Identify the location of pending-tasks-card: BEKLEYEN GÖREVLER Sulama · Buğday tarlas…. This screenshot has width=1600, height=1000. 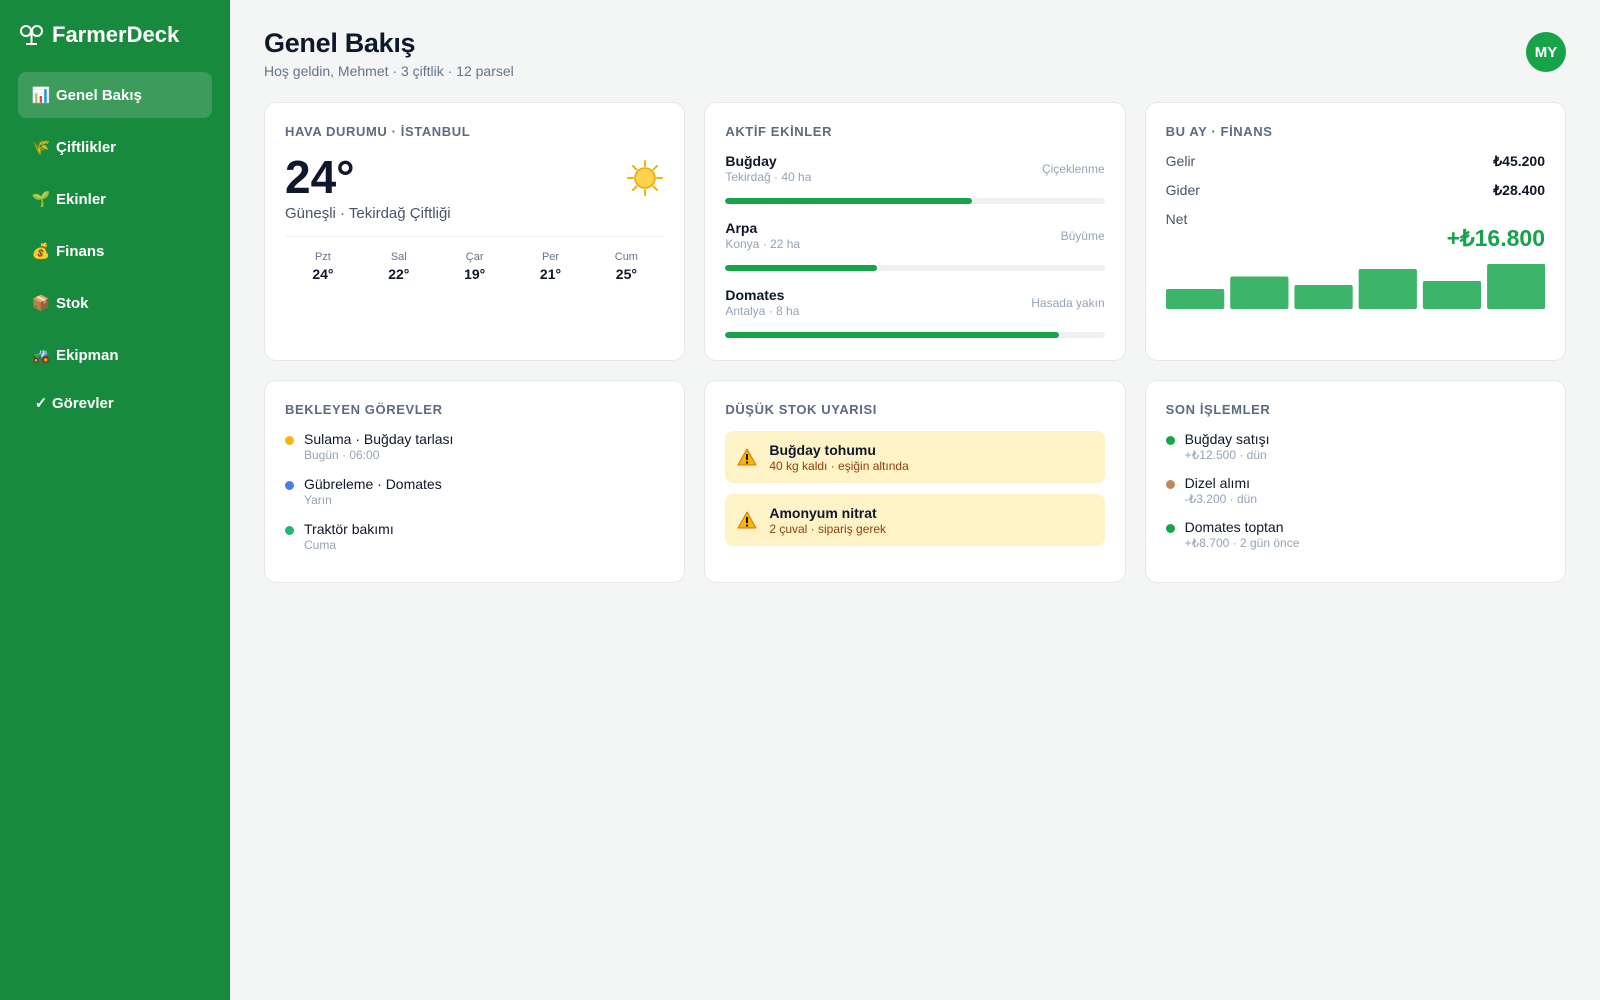
(475, 481).